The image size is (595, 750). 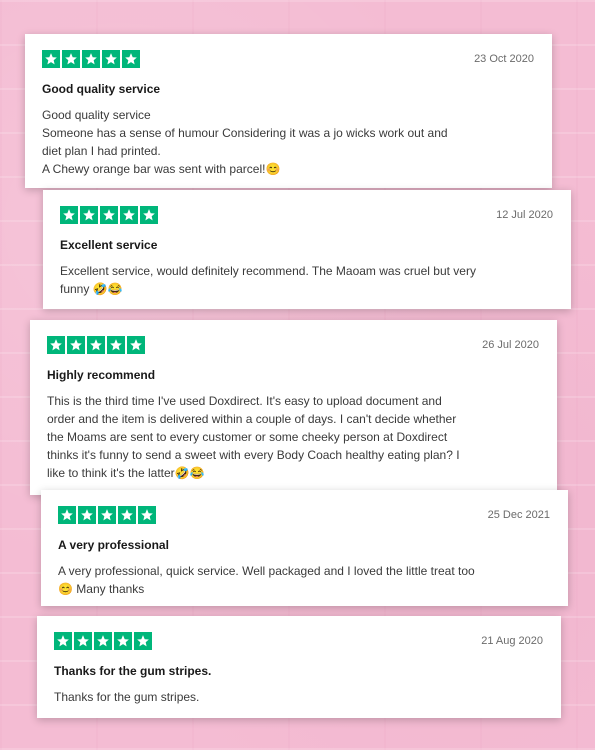 I want to click on review-line: Thanks for the gum stripes., so click(x=127, y=697).